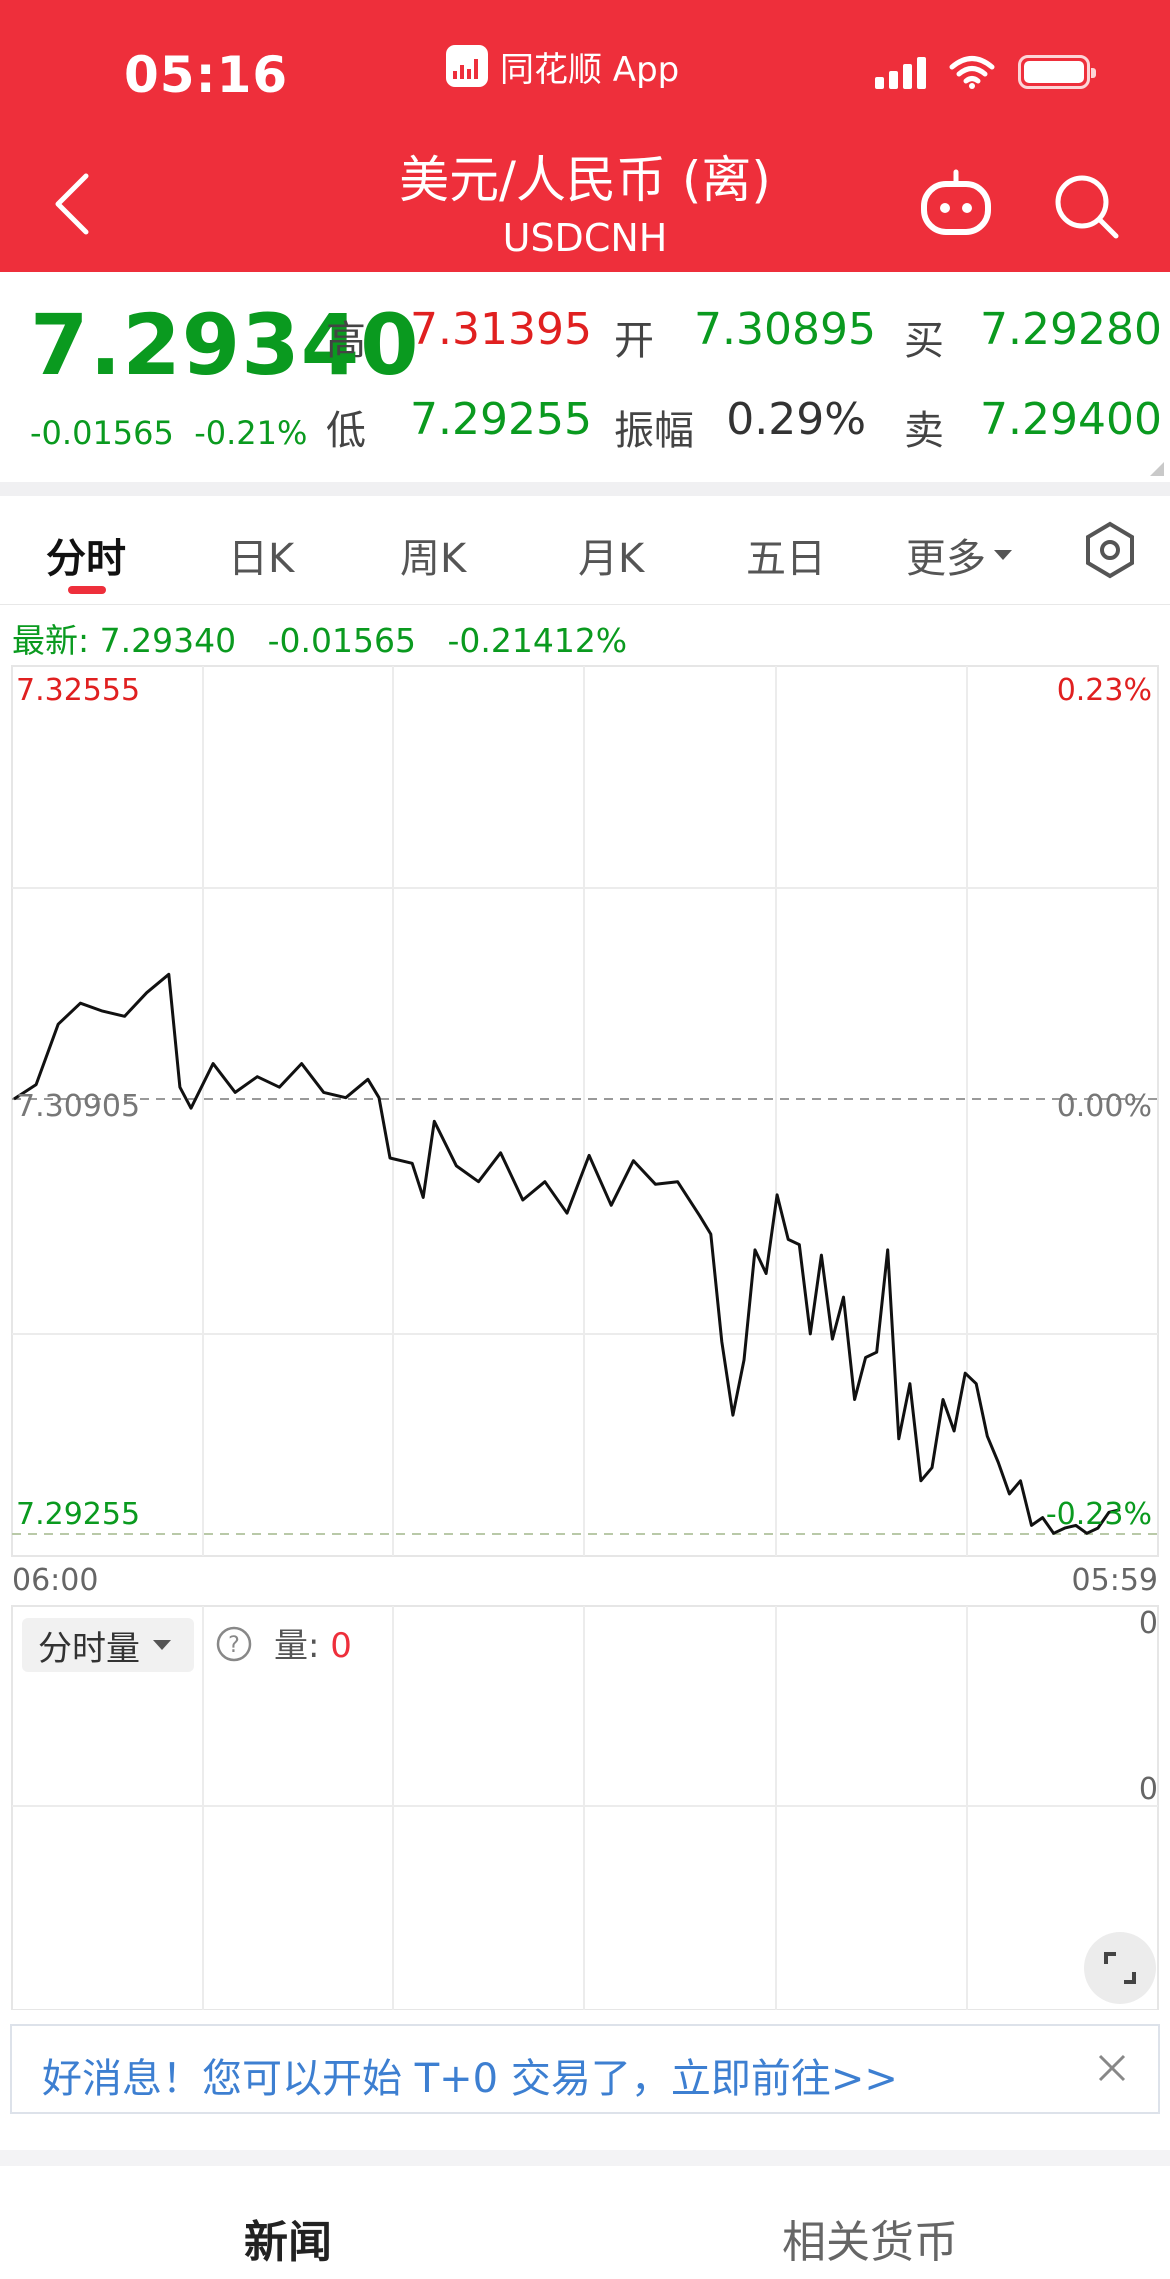  What do you see at coordinates (288, 2238) in the screenshot?
I see `tab-news: 新闻` at bounding box center [288, 2238].